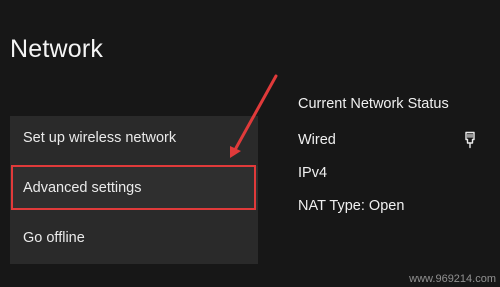 The height and width of the screenshot is (287, 500). What do you see at coordinates (317, 140) in the screenshot?
I see `connection-type-label: Wired` at bounding box center [317, 140].